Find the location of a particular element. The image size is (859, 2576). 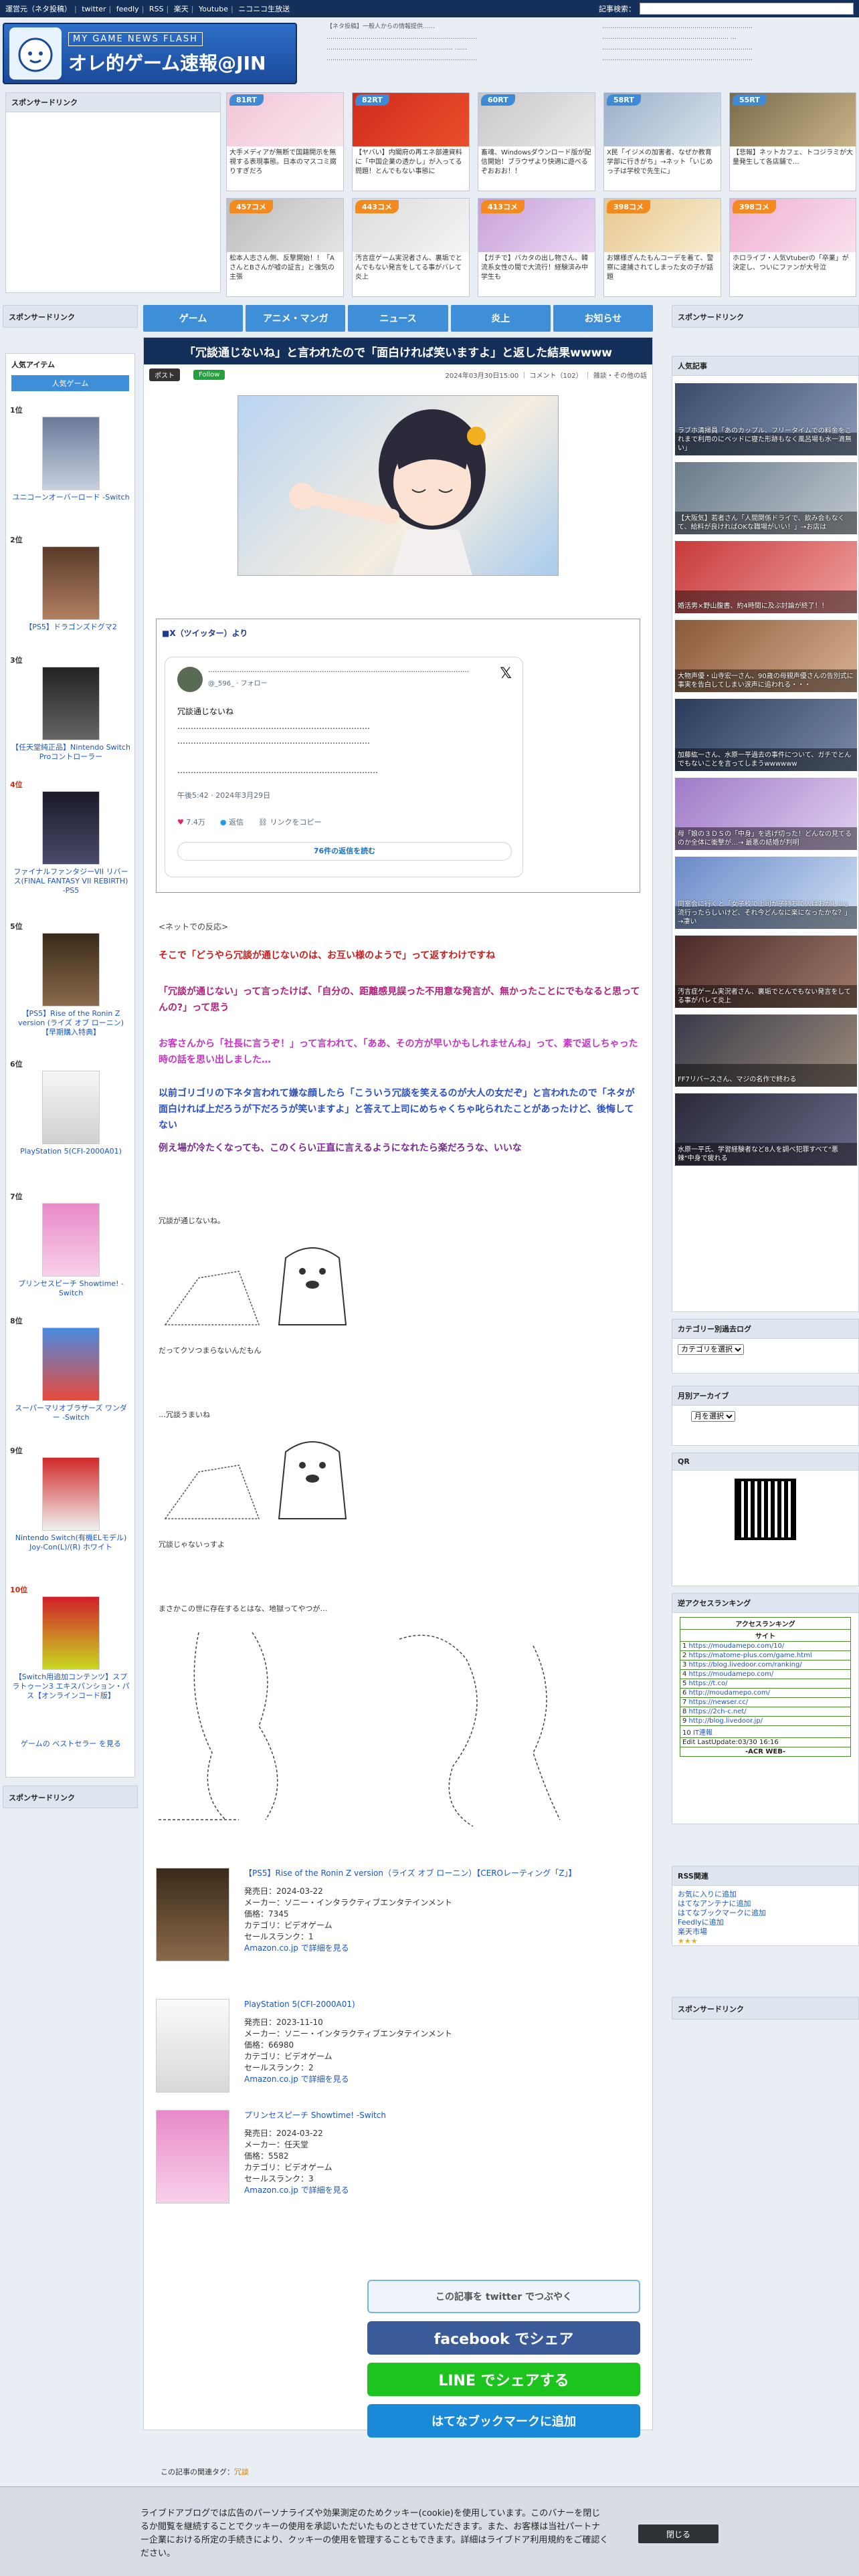

popular-article: 汚言症ゲーム実況者さん、裏垢でとんでもない発言をしてる事がバレて炎上 is located at coordinates (766, 972).